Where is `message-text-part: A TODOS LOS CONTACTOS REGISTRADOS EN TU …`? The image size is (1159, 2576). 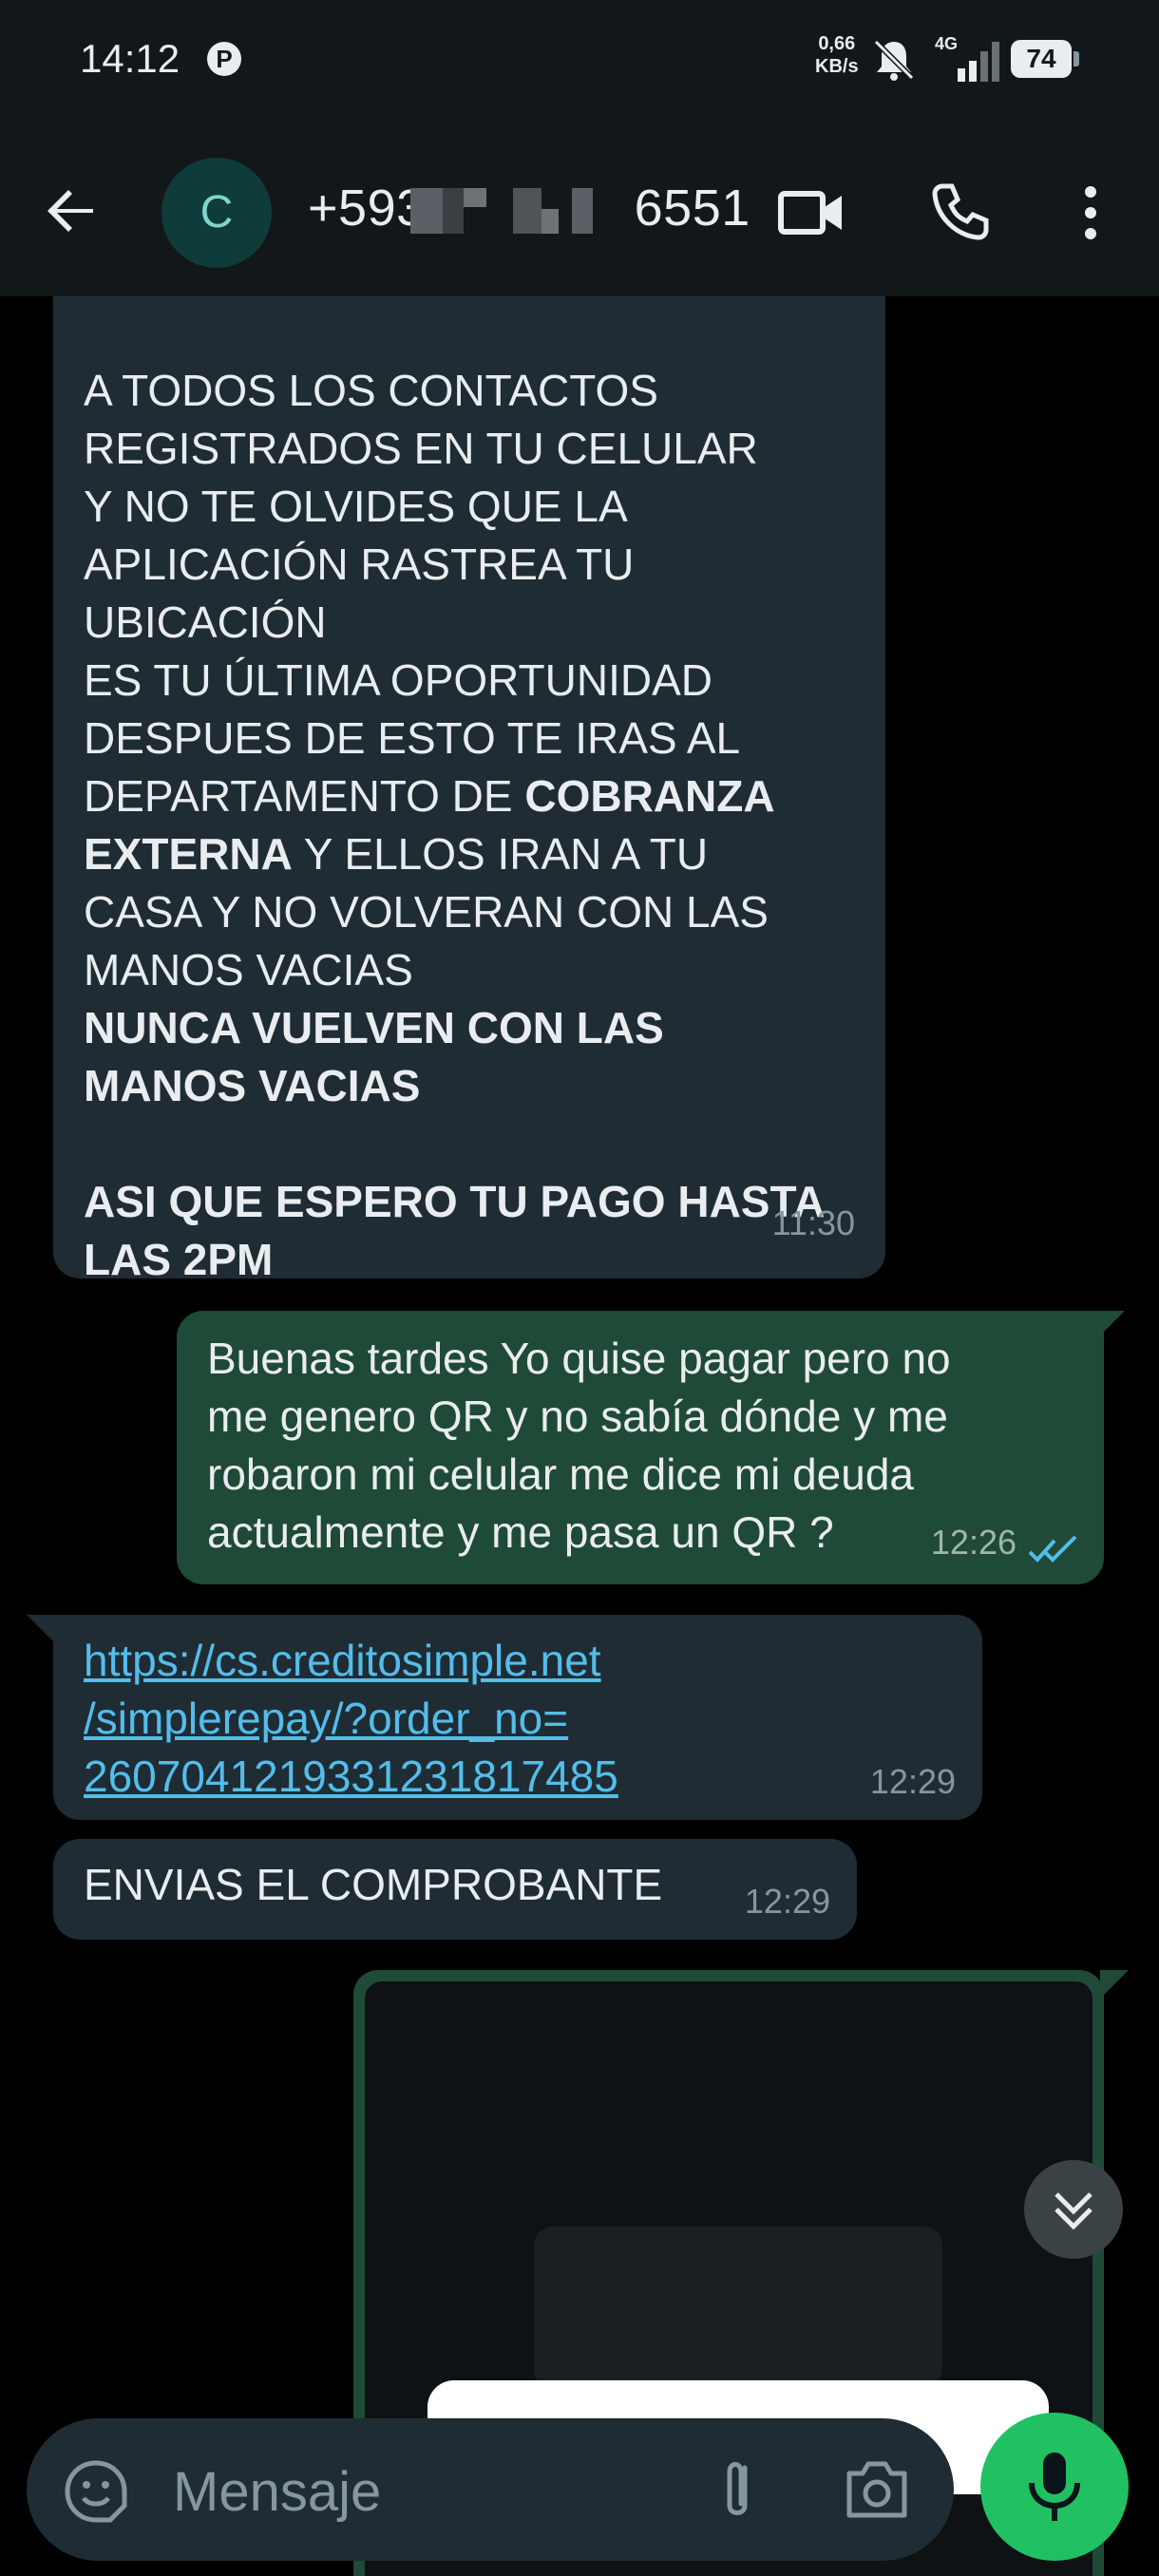
message-text-part: A TODOS LOS CONTACTOS REGISTRADOS EN TU … is located at coordinates (421, 593).